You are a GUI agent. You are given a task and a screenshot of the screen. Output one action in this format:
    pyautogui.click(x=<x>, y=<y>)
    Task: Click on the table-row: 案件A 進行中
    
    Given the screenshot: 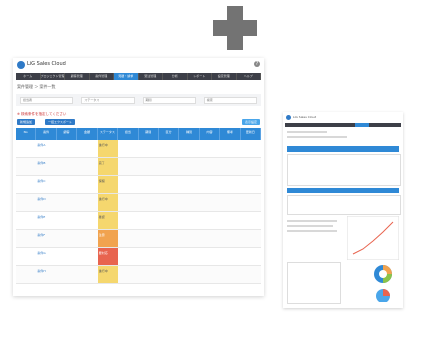 What is the action you would take?
    pyautogui.click(x=138, y=149)
    